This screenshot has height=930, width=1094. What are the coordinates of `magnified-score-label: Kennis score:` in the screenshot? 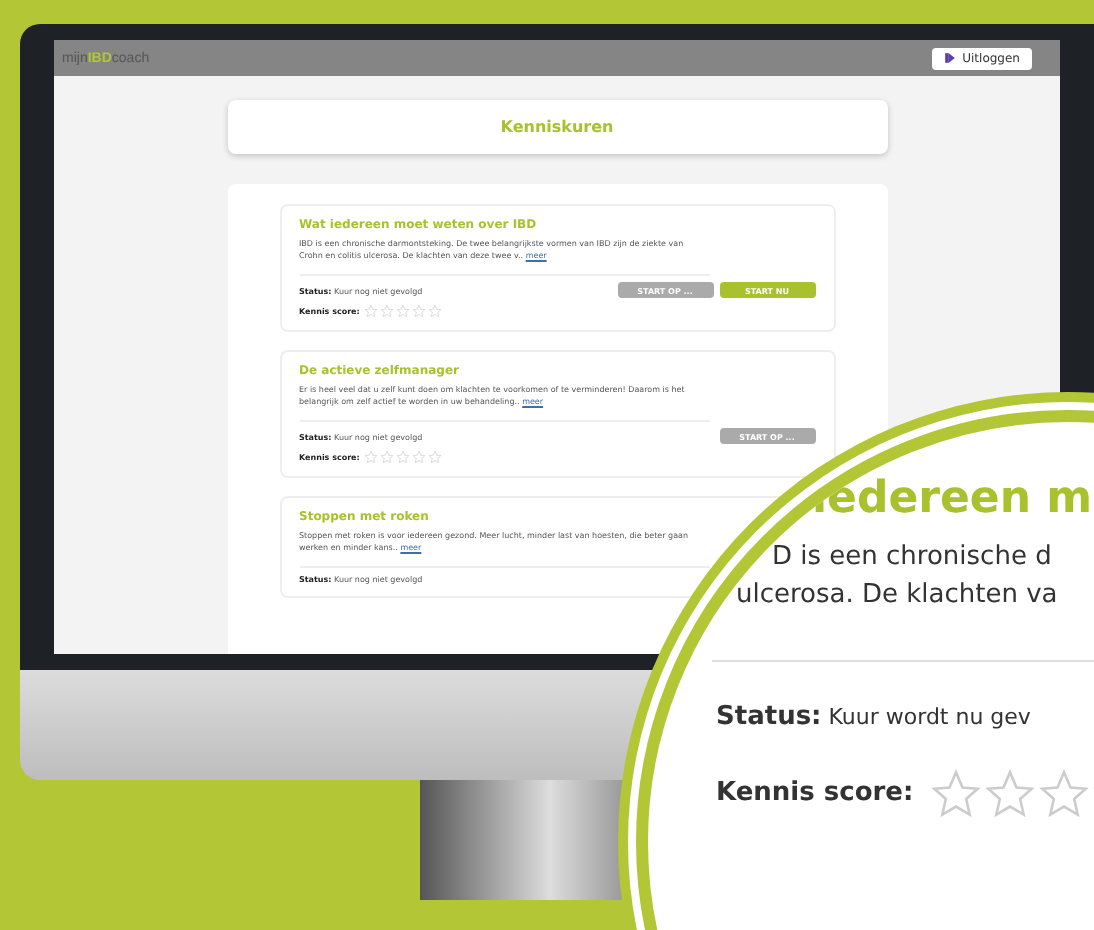 It's located at (815, 793).